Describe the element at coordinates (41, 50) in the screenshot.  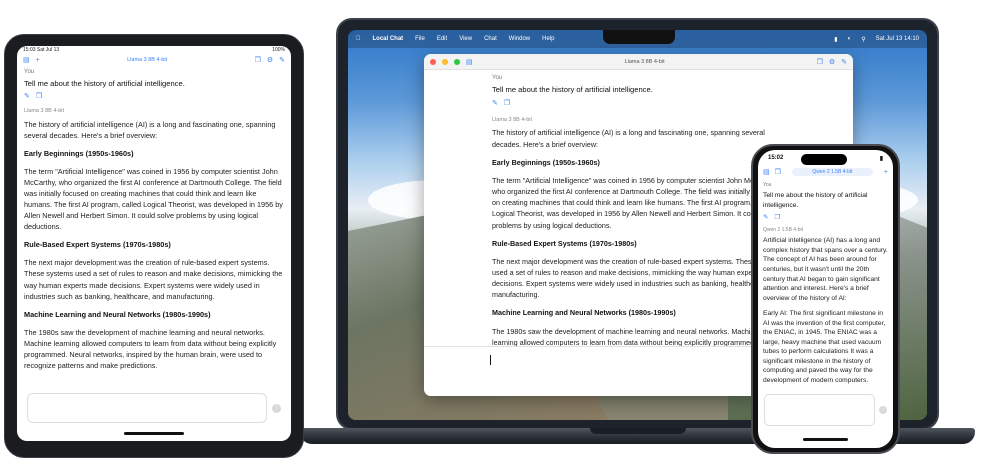
I see `ipad-status-time: 15:03 Sat Jul 13` at that location.